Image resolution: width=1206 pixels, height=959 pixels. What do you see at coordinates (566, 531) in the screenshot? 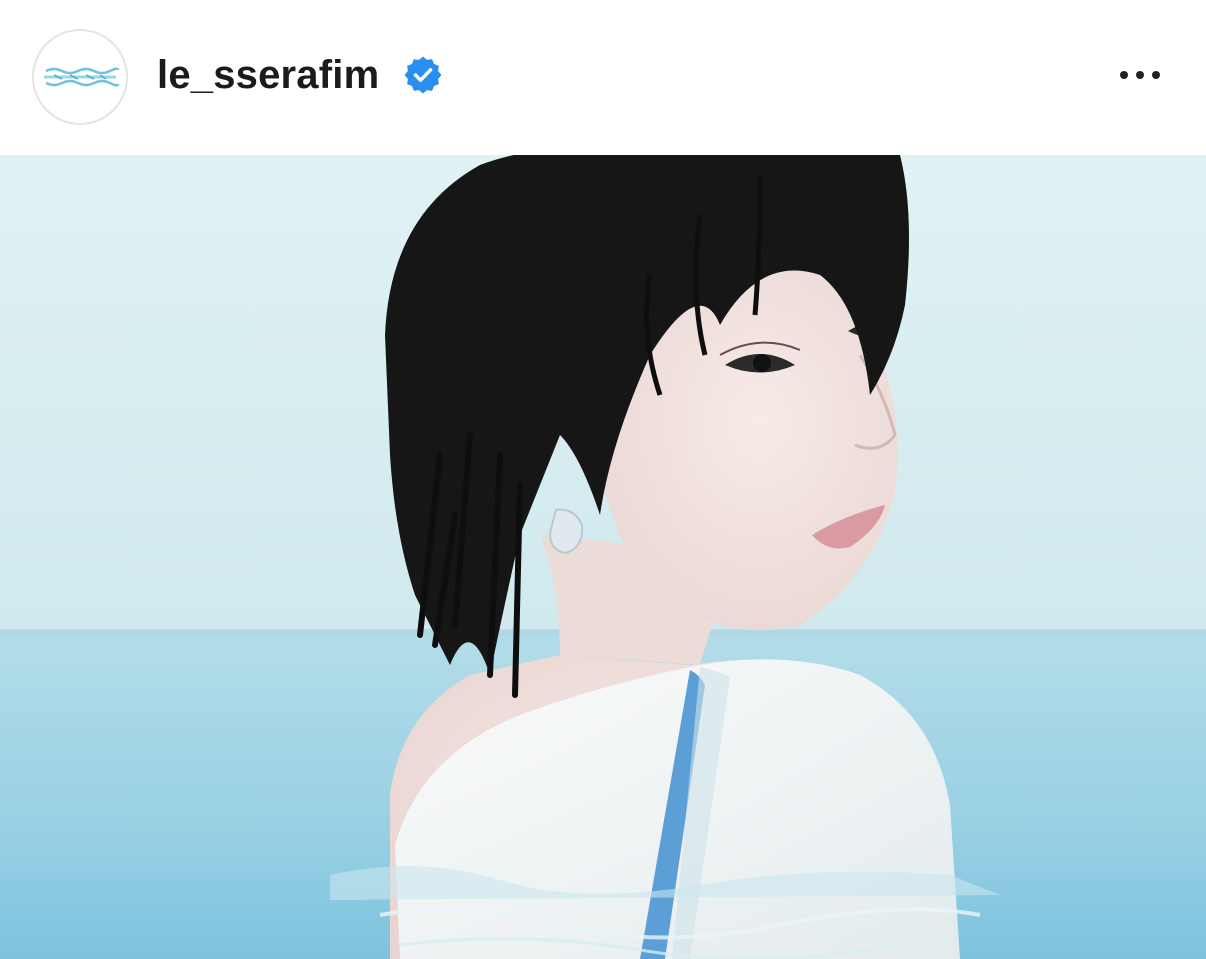
I see `earring` at bounding box center [566, 531].